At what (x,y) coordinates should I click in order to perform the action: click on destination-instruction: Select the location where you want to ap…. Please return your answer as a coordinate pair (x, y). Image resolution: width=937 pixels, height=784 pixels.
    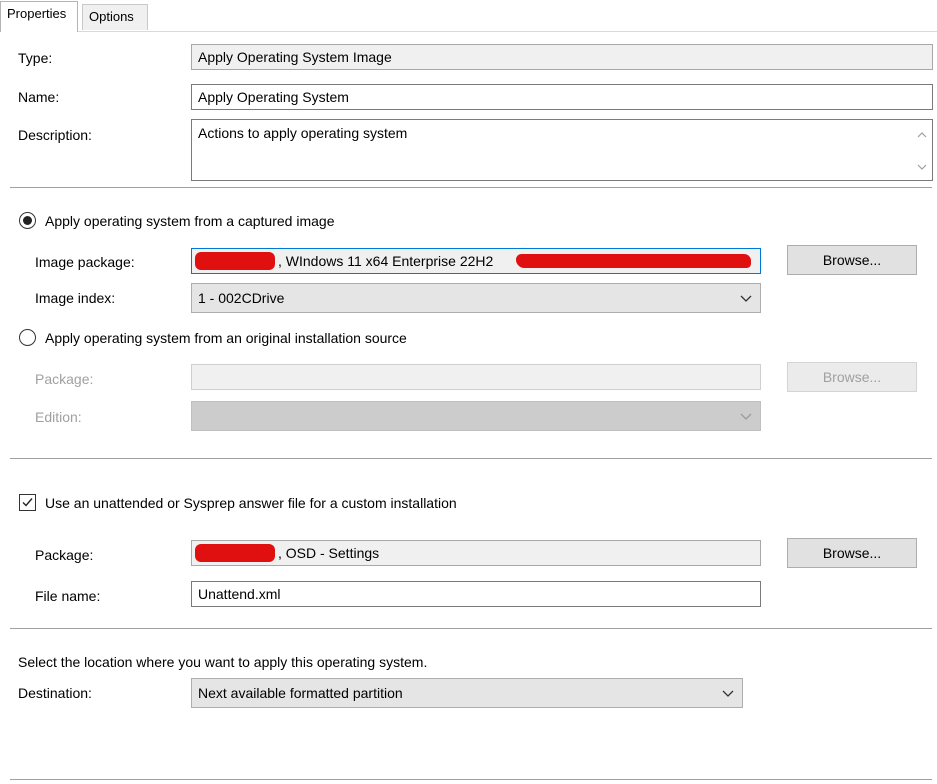
    Looking at the image, I should click on (223, 662).